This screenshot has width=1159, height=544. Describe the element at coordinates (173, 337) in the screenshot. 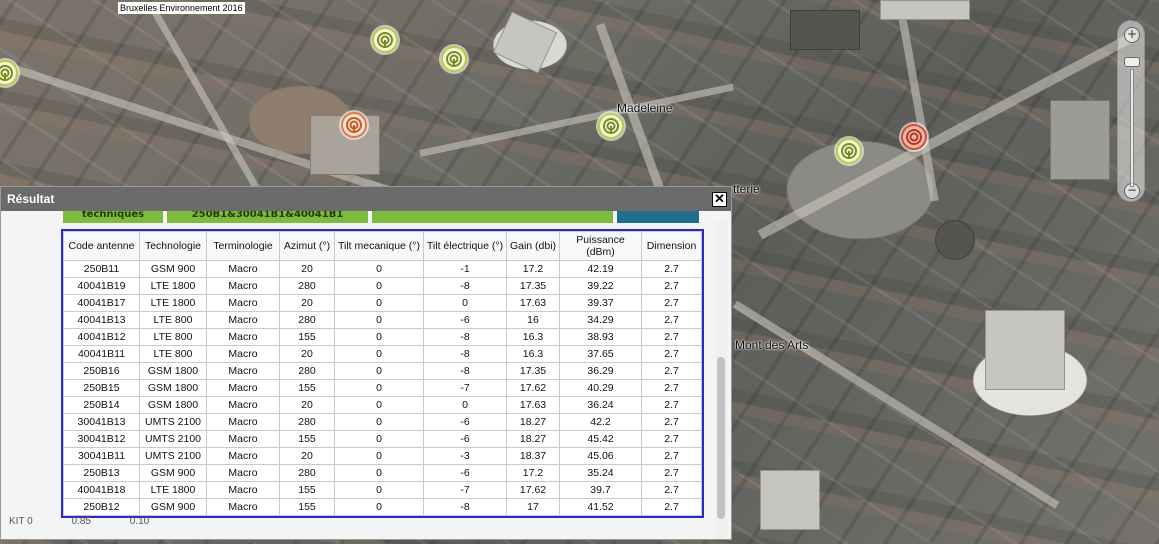

I see `table-cell: LTE 800` at that location.